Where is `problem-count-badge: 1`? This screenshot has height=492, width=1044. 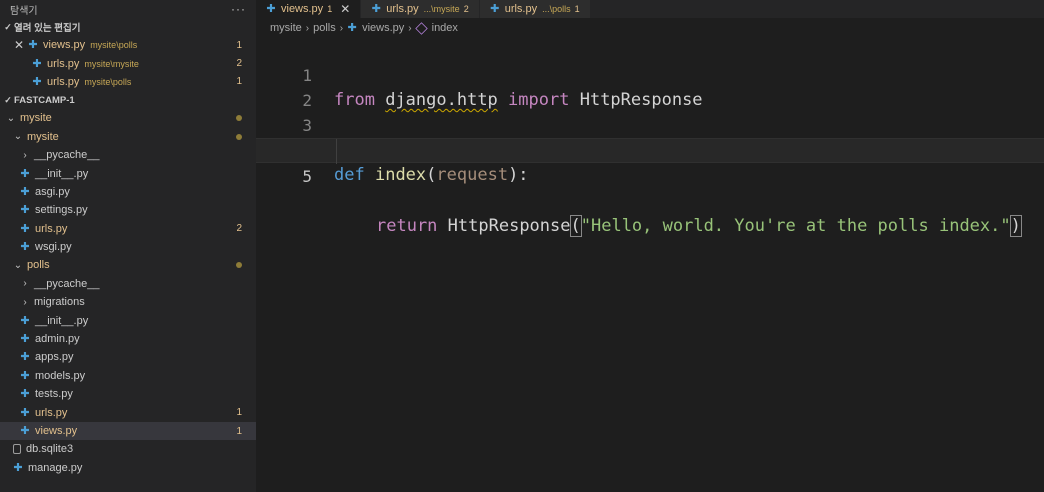 problem-count-badge: 1 is located at coordinates (239, 82).